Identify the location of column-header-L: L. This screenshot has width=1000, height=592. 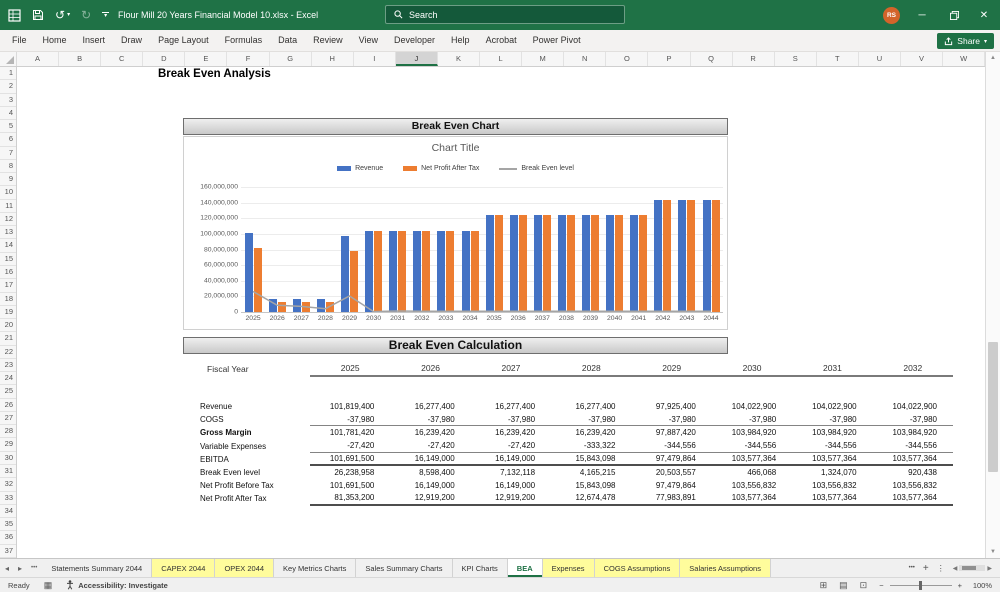
(501, 59).